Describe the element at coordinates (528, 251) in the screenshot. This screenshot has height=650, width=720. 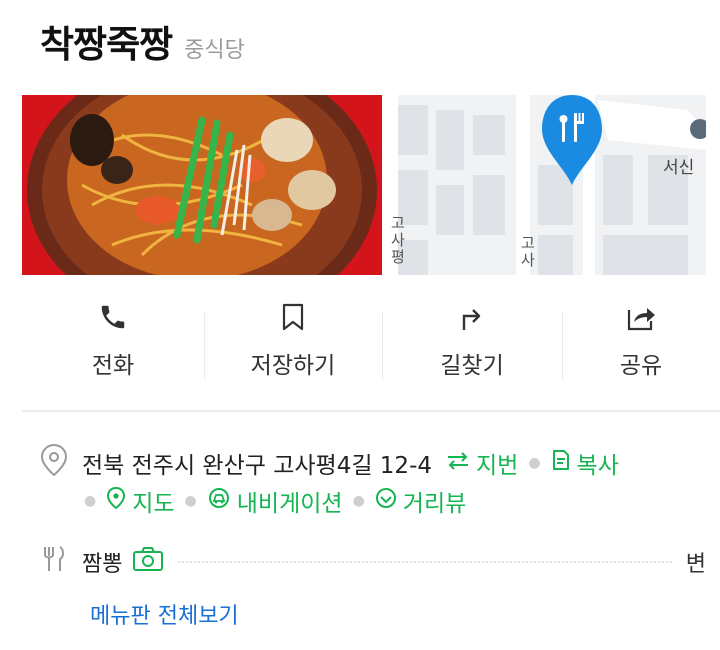
I see `map-label-gosa: 고사` at that location.